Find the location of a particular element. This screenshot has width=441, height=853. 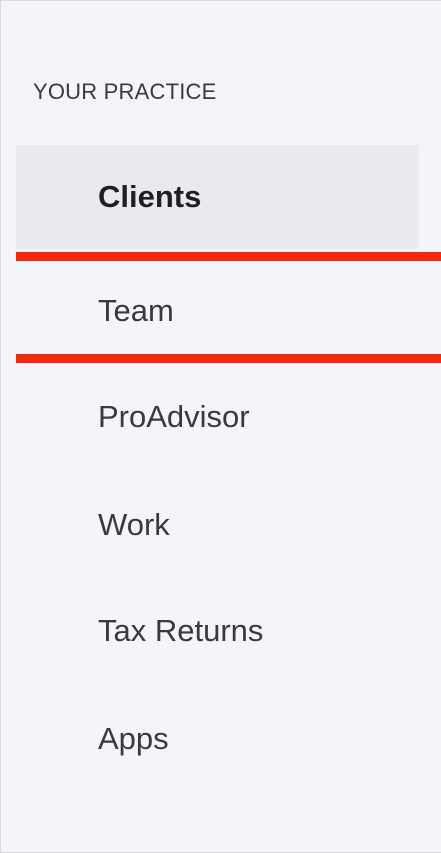

sidebar-item-clients: Clients is located at coordinates (217, 197).